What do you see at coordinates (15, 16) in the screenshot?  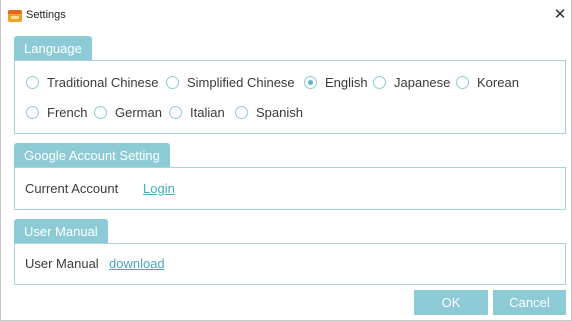 I see `settings-app-icon` at bounding box center [15, 16].